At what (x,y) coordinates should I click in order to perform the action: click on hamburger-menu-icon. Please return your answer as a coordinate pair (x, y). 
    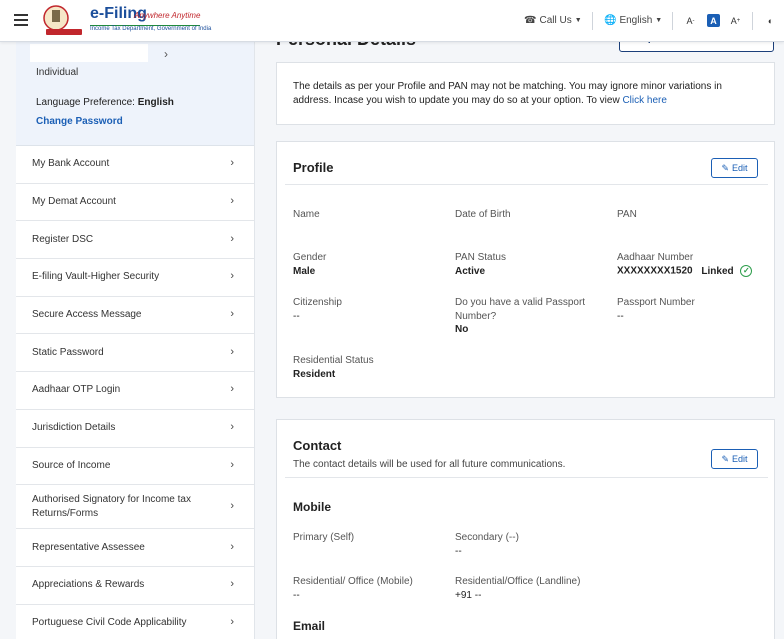
    Looking at the image, I should click on (21, 20).